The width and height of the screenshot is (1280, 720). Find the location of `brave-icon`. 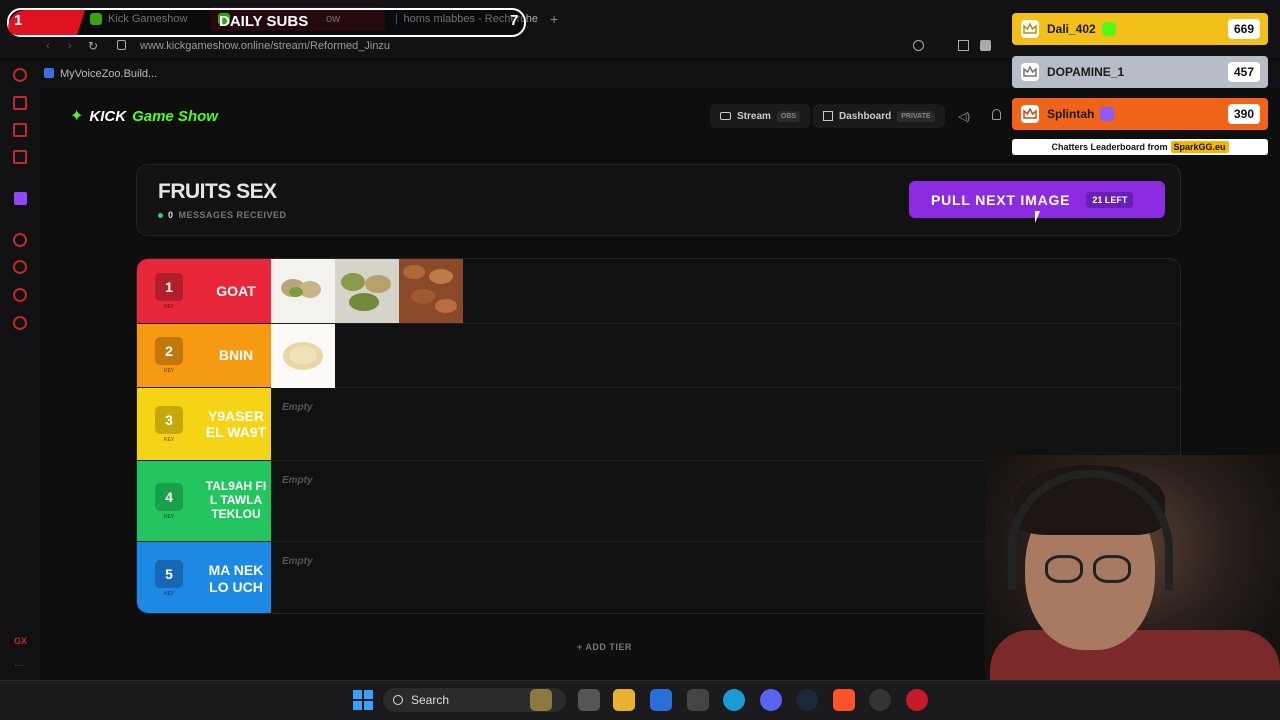

brave-icon is located at coordinates (844, 700).